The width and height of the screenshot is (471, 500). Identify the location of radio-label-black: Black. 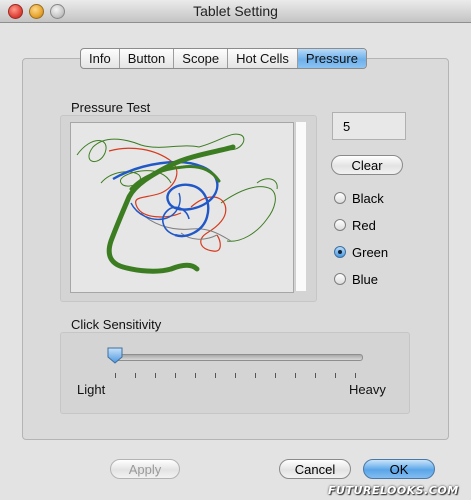
(368, 198).